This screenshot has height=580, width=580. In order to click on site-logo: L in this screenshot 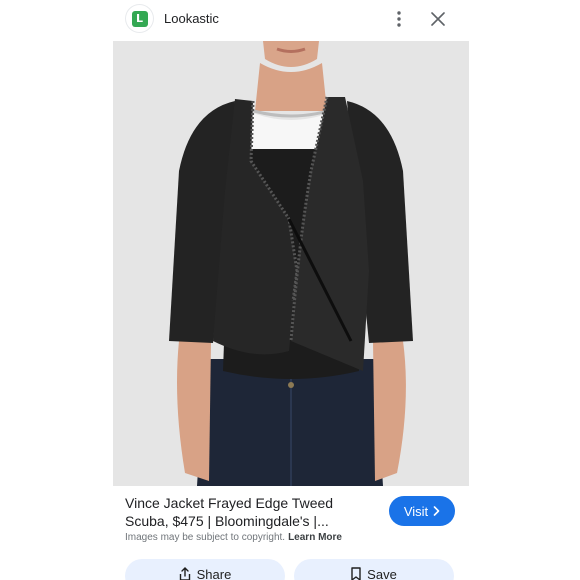, I will do `click(139, 18)`.